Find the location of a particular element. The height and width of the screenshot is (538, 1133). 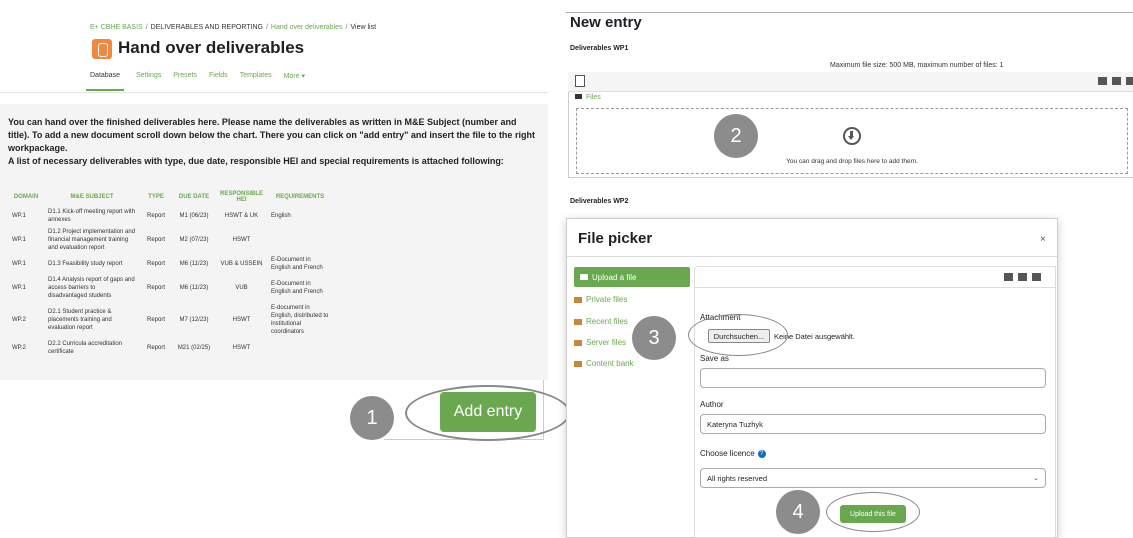

new-entry-title: New entry is located at coordinates (606, 22).